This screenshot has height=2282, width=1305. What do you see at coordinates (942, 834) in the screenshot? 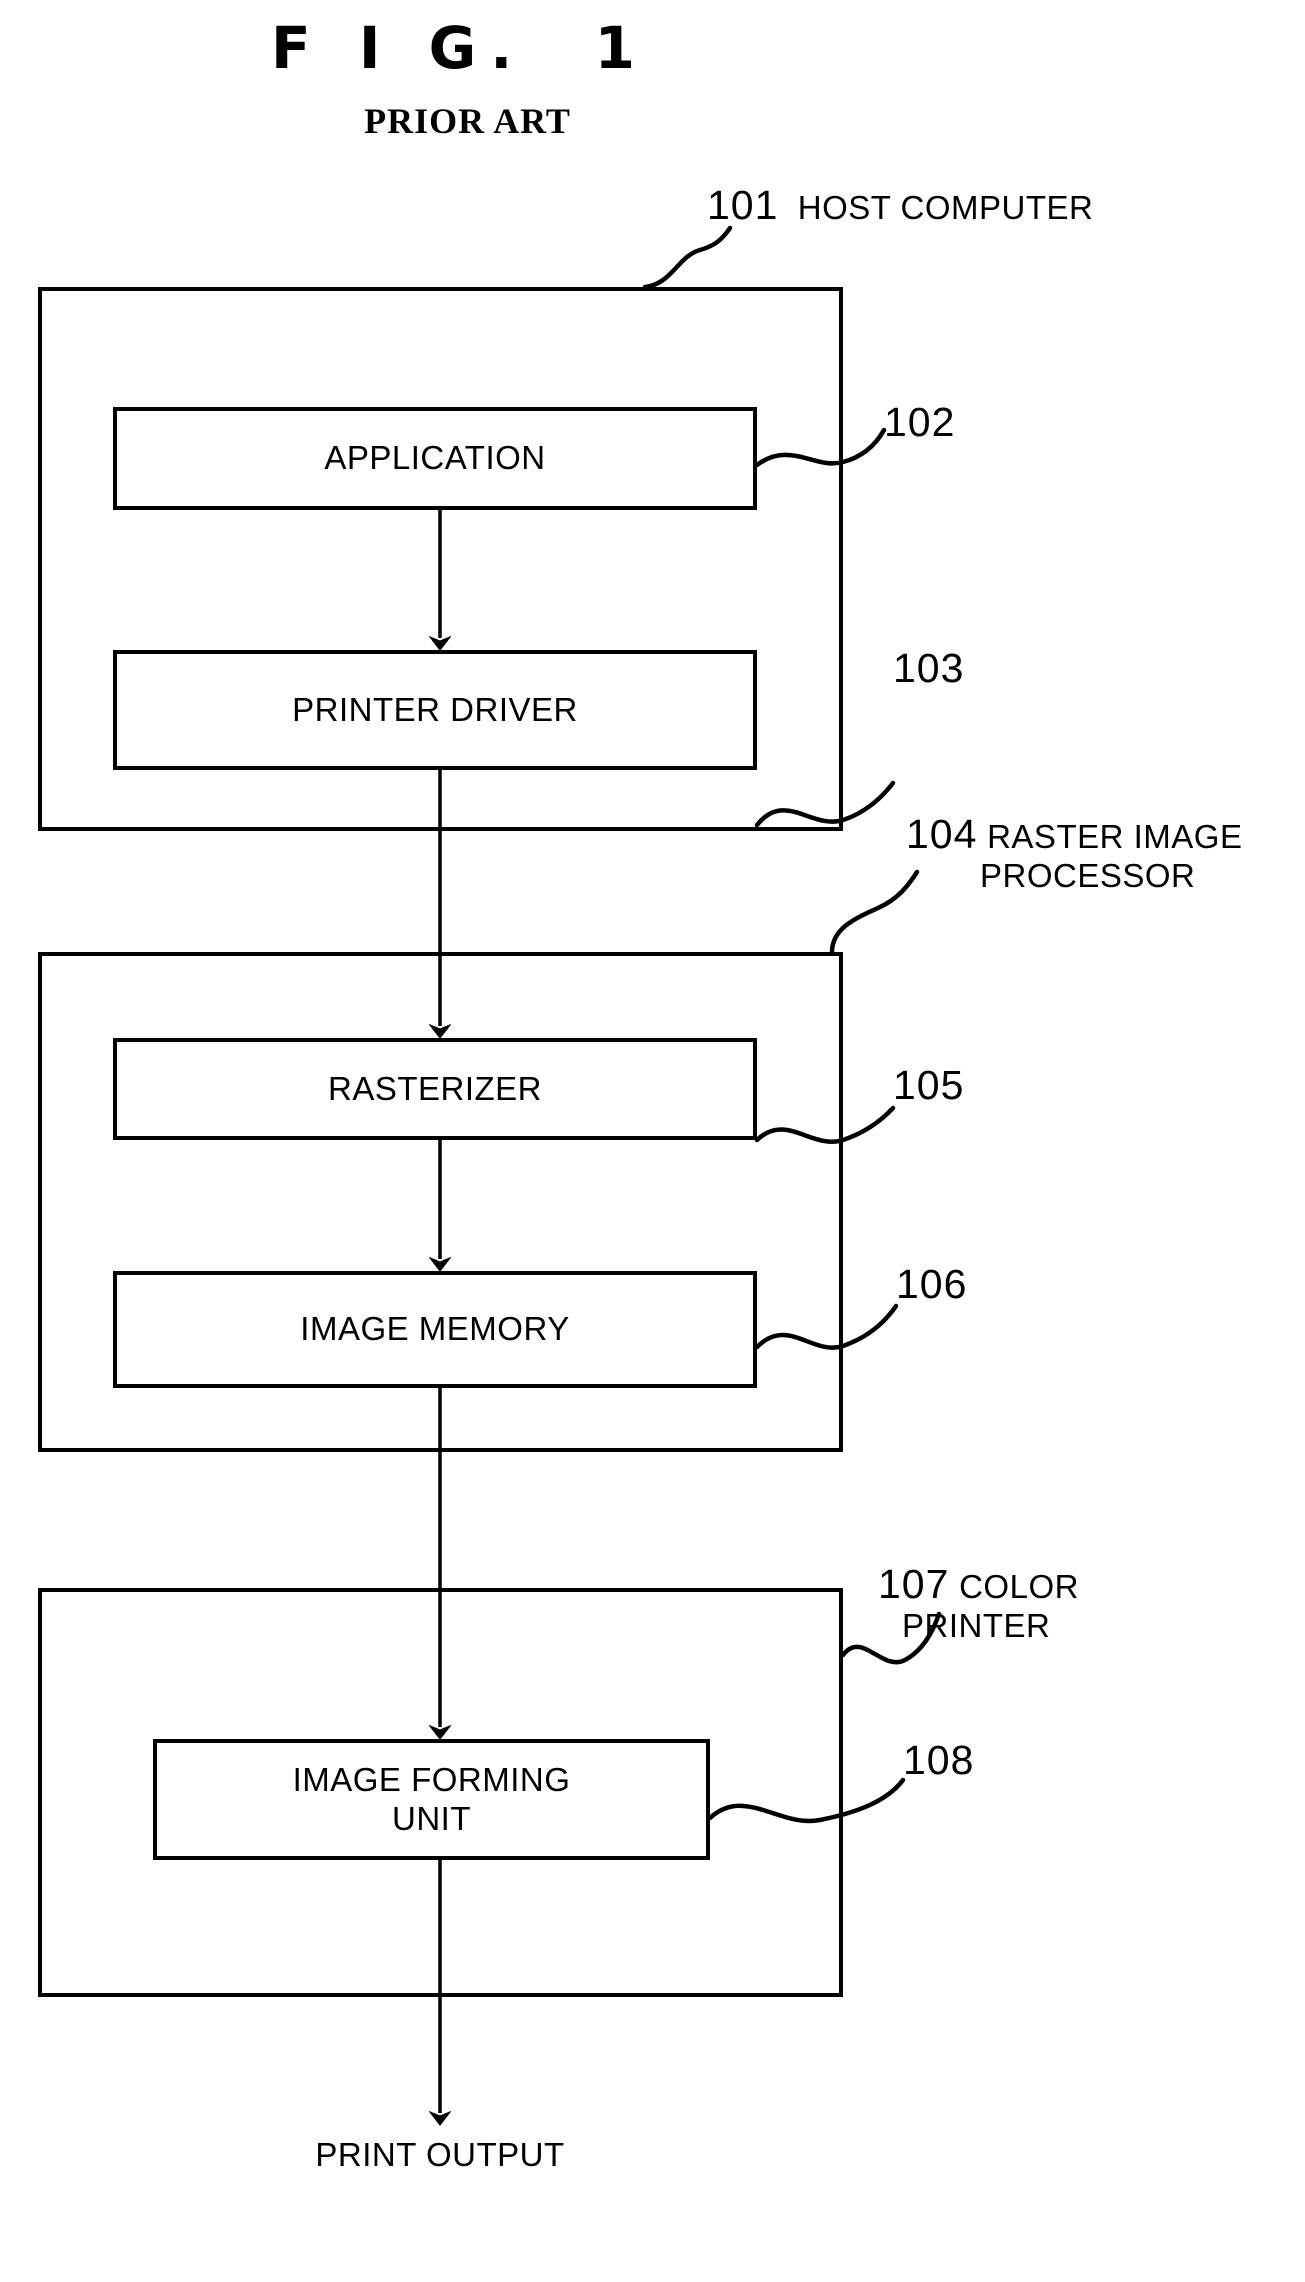
I see `ref-number-104: 104` at bounding box center [942, 834].